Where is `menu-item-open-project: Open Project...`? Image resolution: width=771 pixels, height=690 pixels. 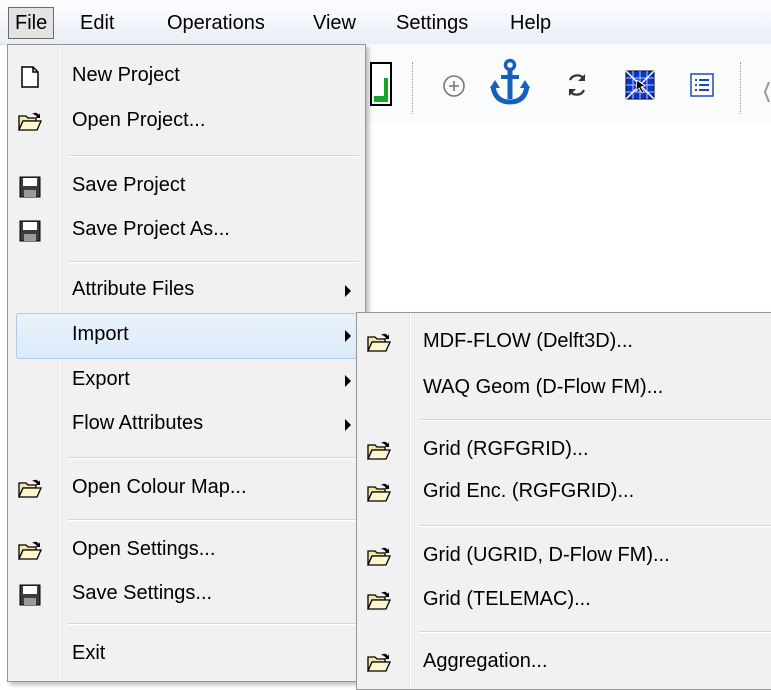
menu-item-open-project: Open Project... is located at coordinates (186, 122).